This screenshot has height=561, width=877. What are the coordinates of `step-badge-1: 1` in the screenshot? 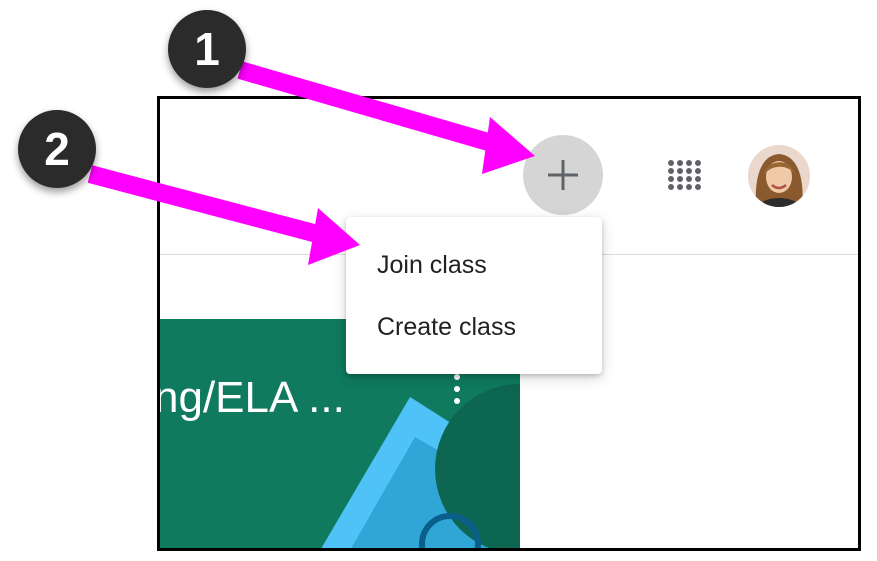 It's located at (207, 49).